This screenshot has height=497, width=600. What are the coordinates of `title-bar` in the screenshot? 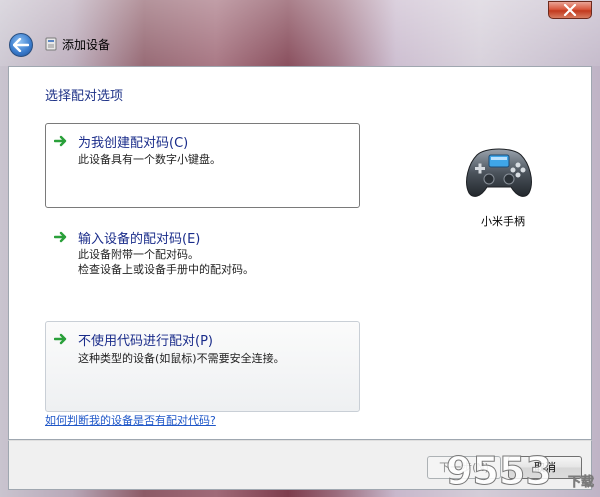 It's located at (300, 33).